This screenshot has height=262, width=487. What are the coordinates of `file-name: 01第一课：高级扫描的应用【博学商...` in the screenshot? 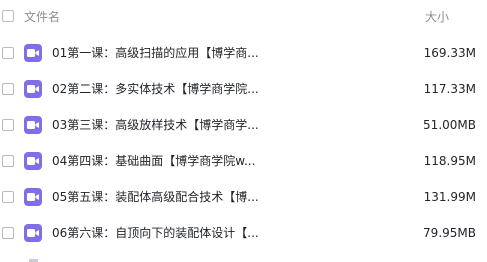 It's located at (157, 53).